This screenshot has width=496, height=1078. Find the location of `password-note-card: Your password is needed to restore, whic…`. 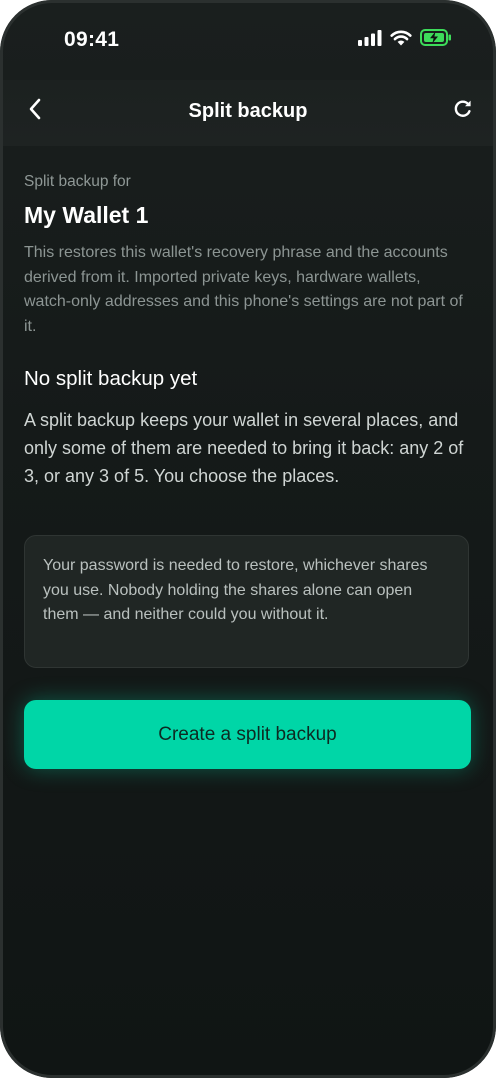

password-note-card: Your password is needed to restore, whic… is located at coordinates (246, 601).